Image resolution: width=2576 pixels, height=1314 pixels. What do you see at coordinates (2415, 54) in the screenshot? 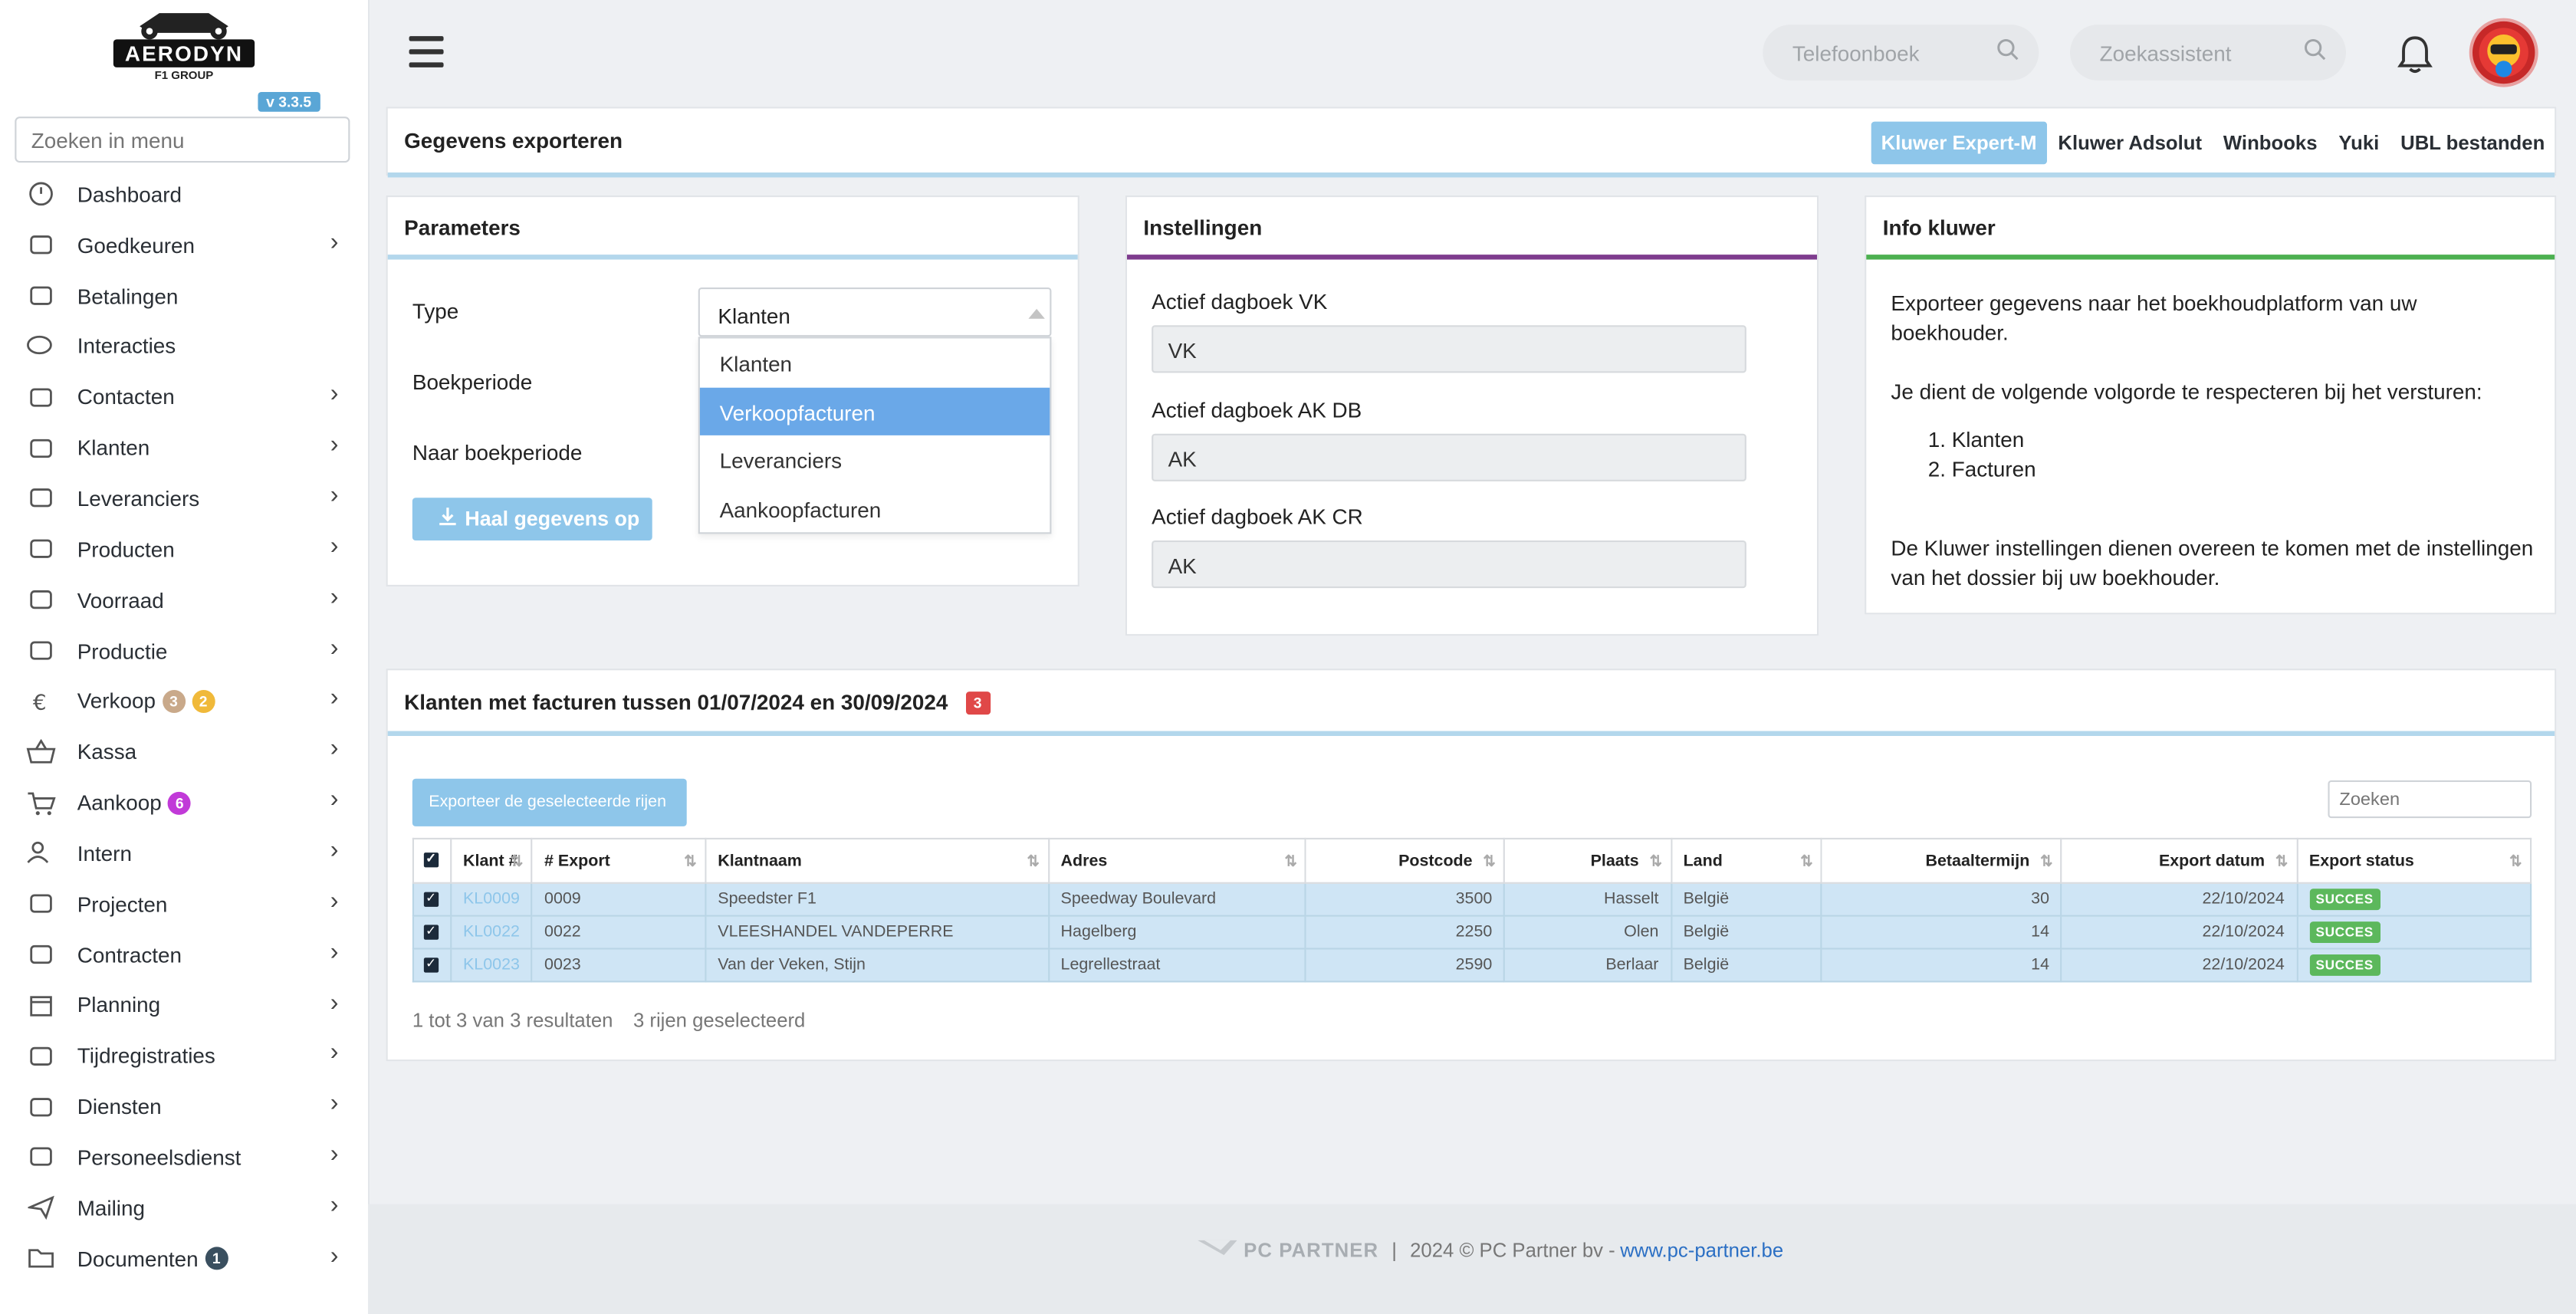
I see `notification-bell-icon` at bounding box center [2415, 54].